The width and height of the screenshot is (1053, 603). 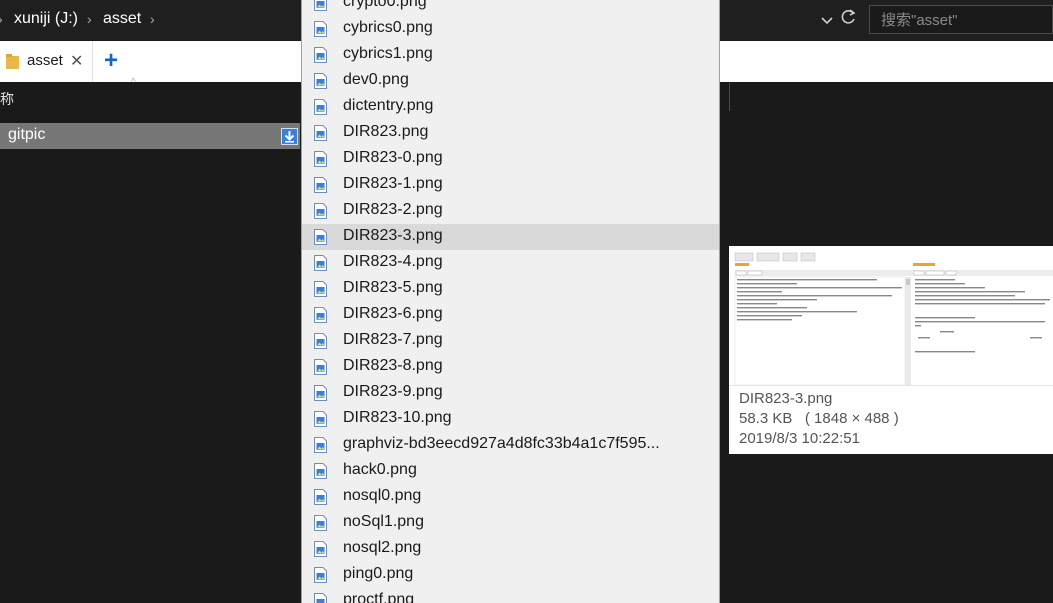 What do you see at coordinates (510, 315) in the screenshot?
I see `file-list-item: DIR823-6.png` at bounding box center [510, 315].